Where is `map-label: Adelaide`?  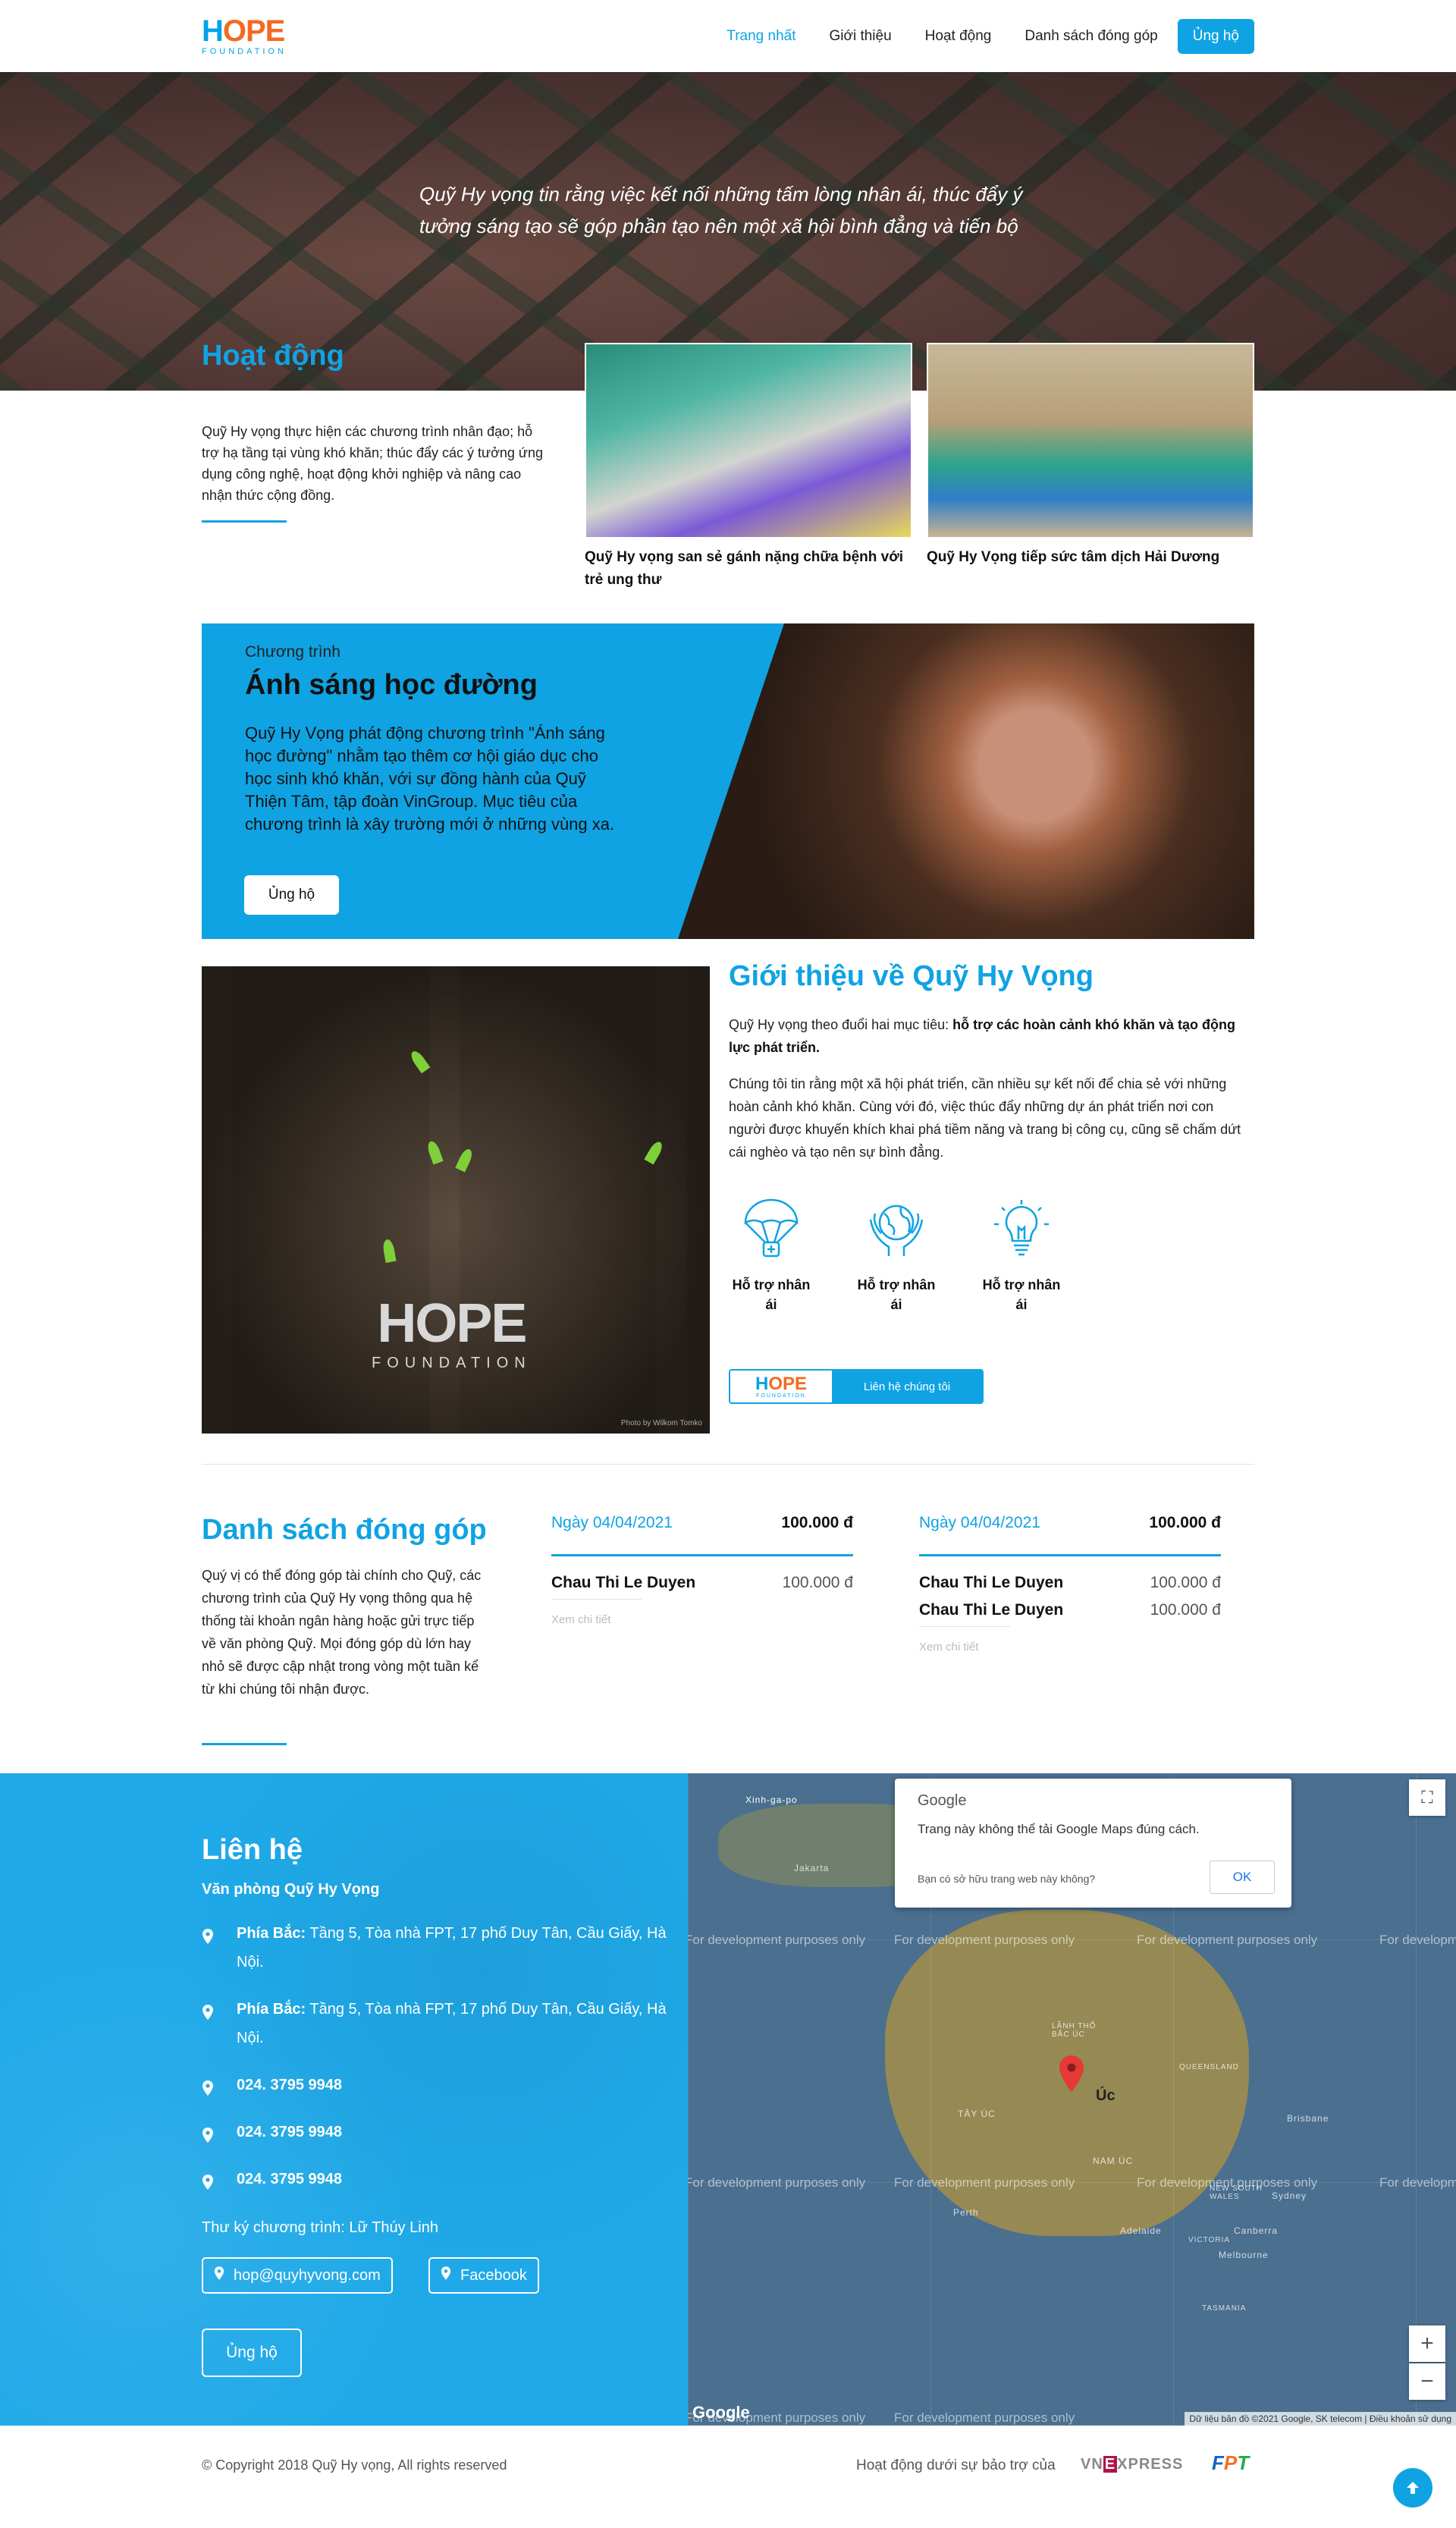
map-label: Adelaide is located at coordinates (1141, 2231).